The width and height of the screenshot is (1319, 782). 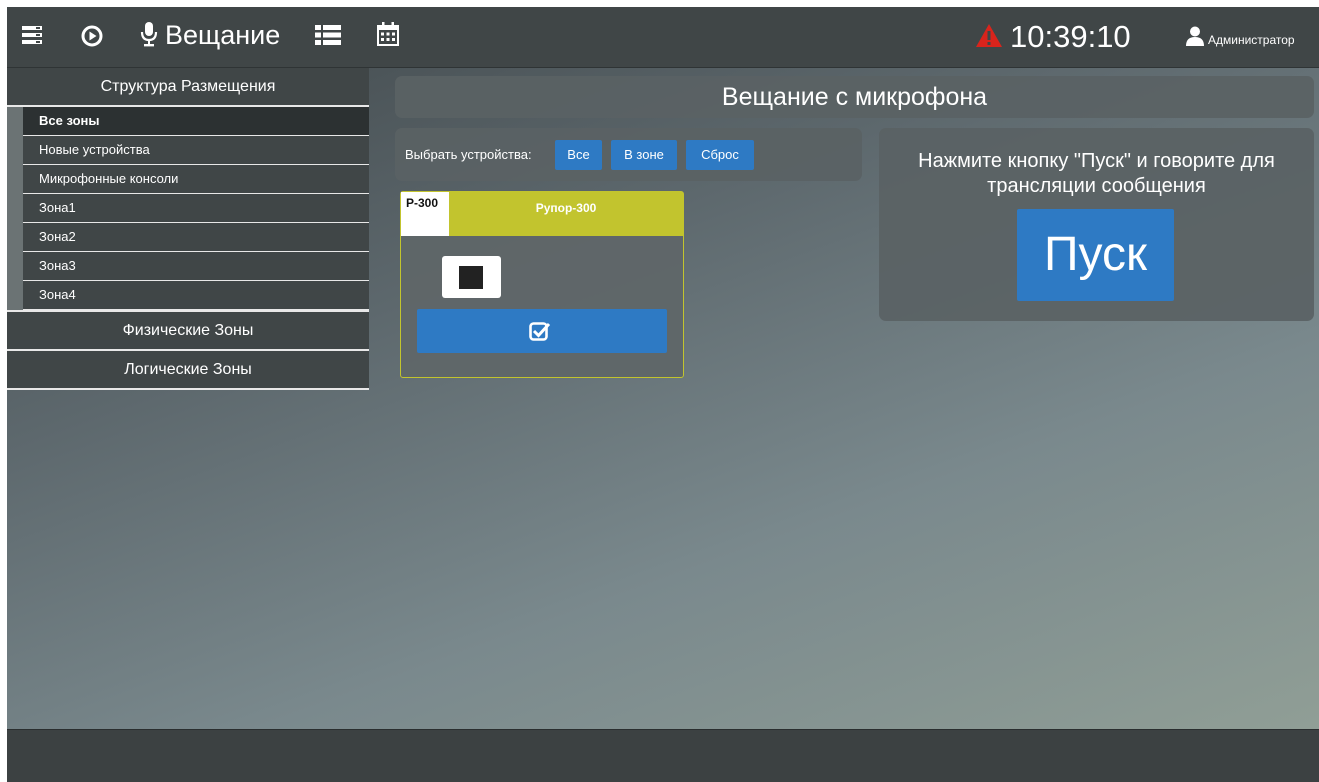 I want to click on top-bar: Вещание 10:39:10 Администратор, so click(x=663, y=37).